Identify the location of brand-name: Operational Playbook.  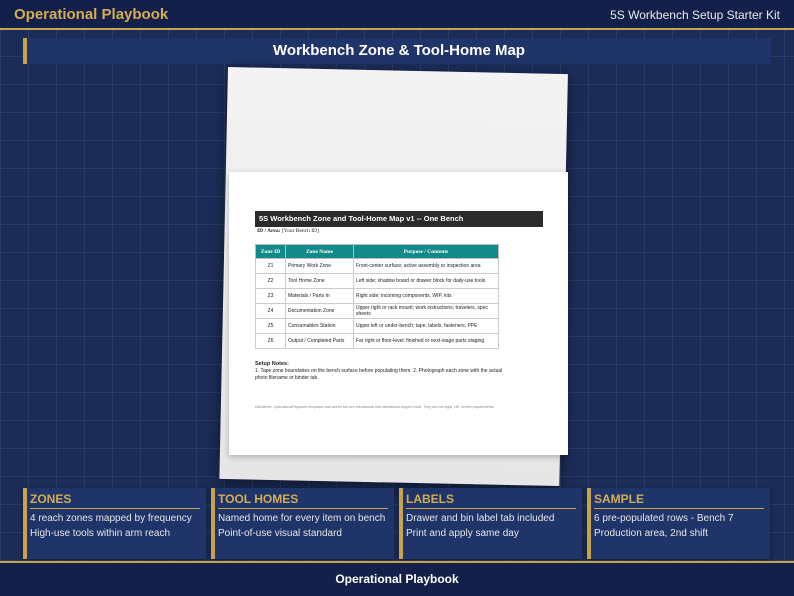
(91, 14).